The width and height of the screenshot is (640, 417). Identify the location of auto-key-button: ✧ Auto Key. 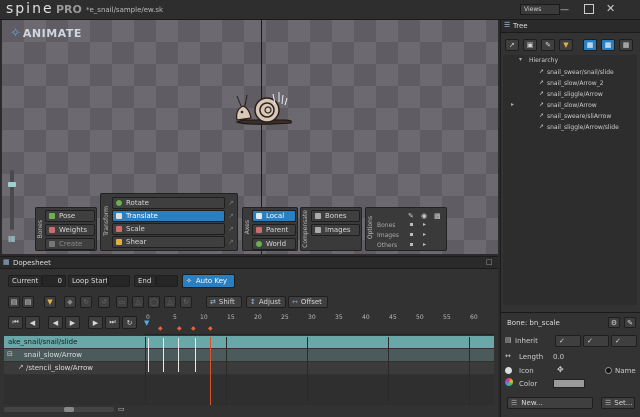
(208, 281).